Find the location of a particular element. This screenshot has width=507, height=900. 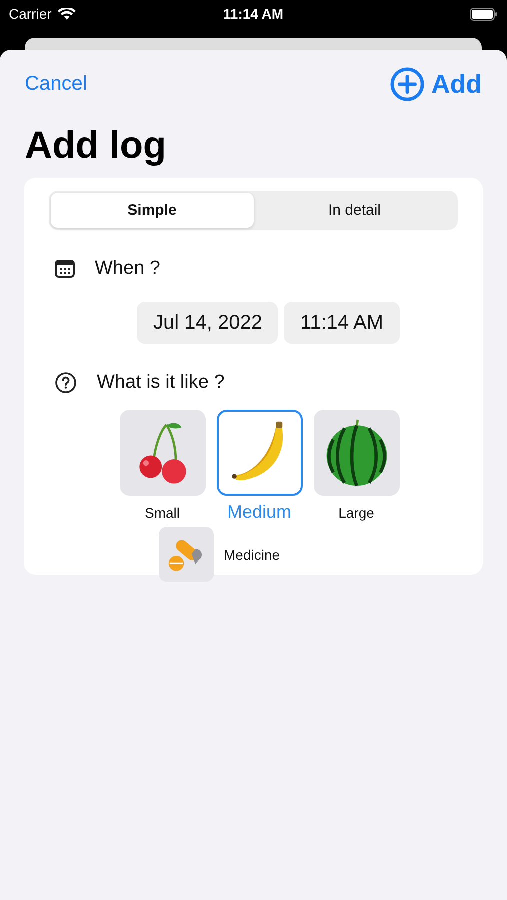

wifi-icon is located at coordinates (67, 14).